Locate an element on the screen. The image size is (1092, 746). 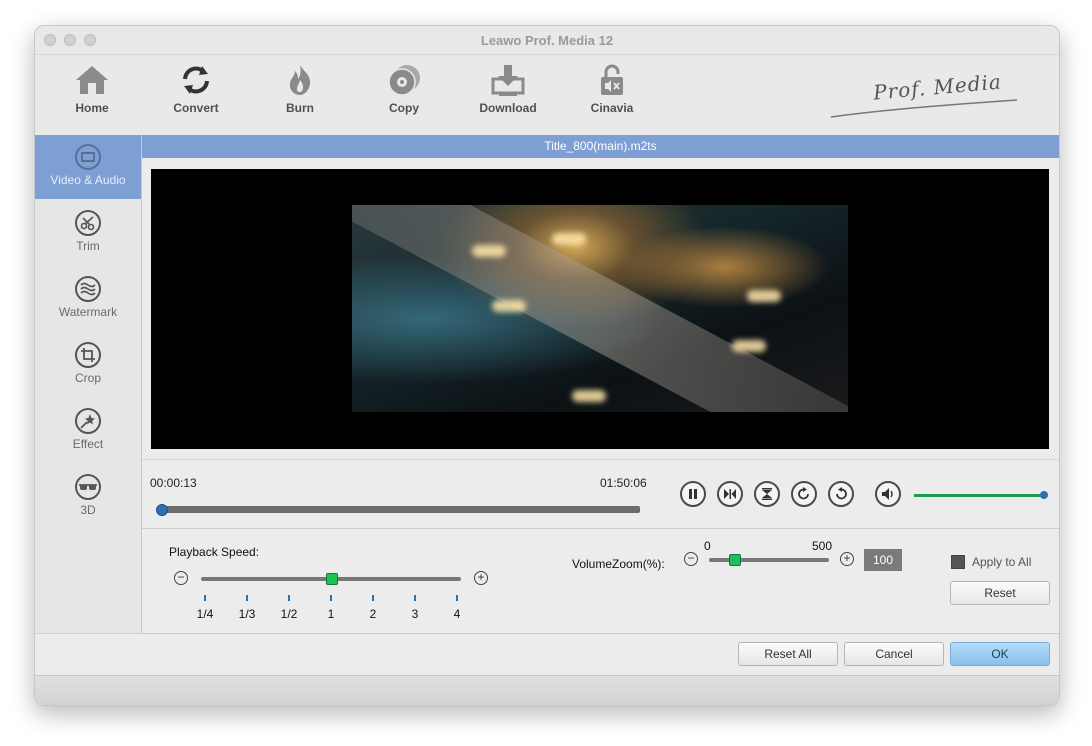
burn-icon is located at coordinates (300, 80).